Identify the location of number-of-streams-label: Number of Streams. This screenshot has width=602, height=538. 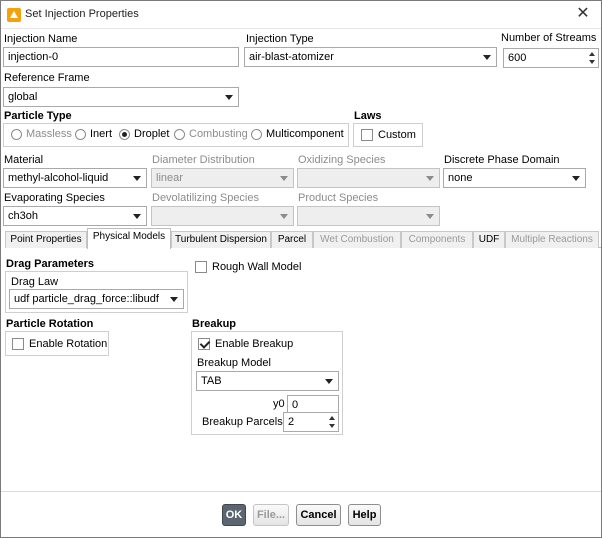
(549, 38).